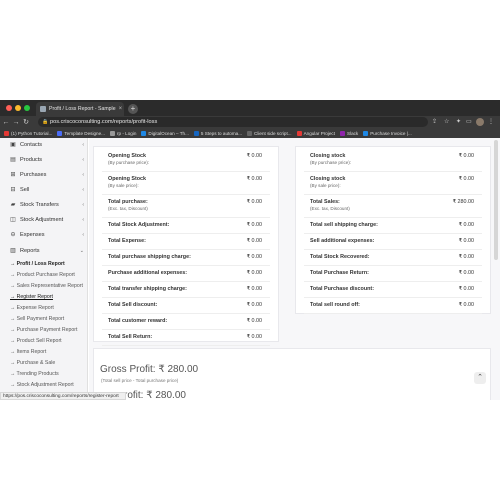 This screenshot has height=500, width=500. What do you see at coordinates (393, 307) in the screenshot?
I see `summary-row: Total sell round off: ₹ 0.00` at bounding box center [393, 307].